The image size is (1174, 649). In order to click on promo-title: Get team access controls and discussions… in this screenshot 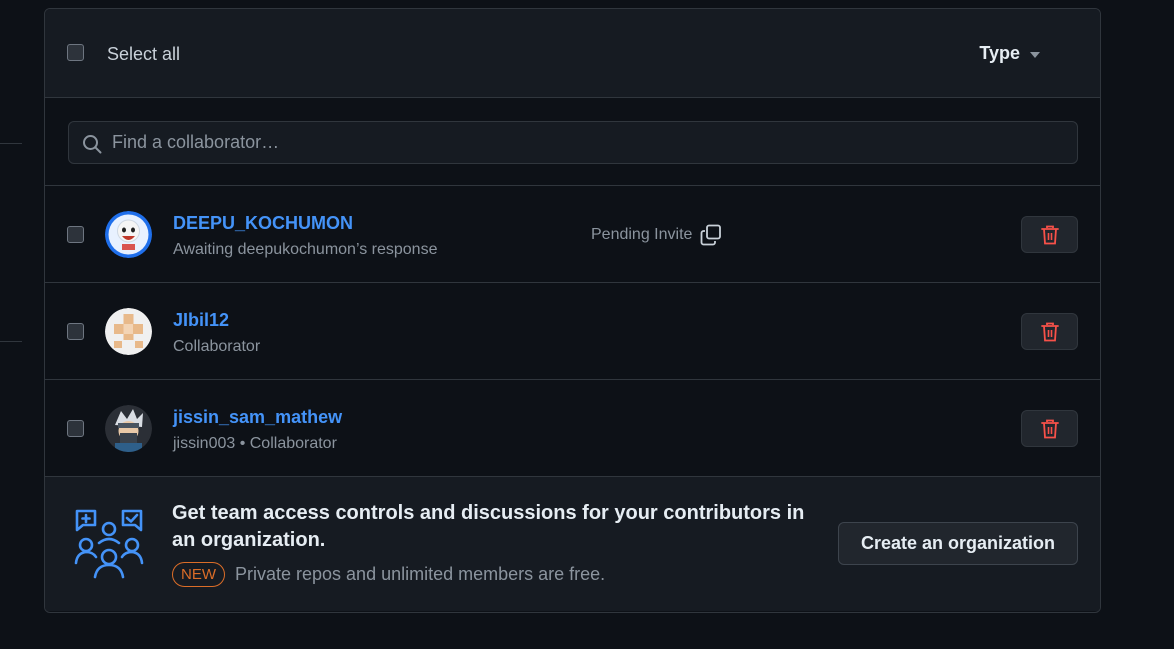, I will do `click(488, 526)`.